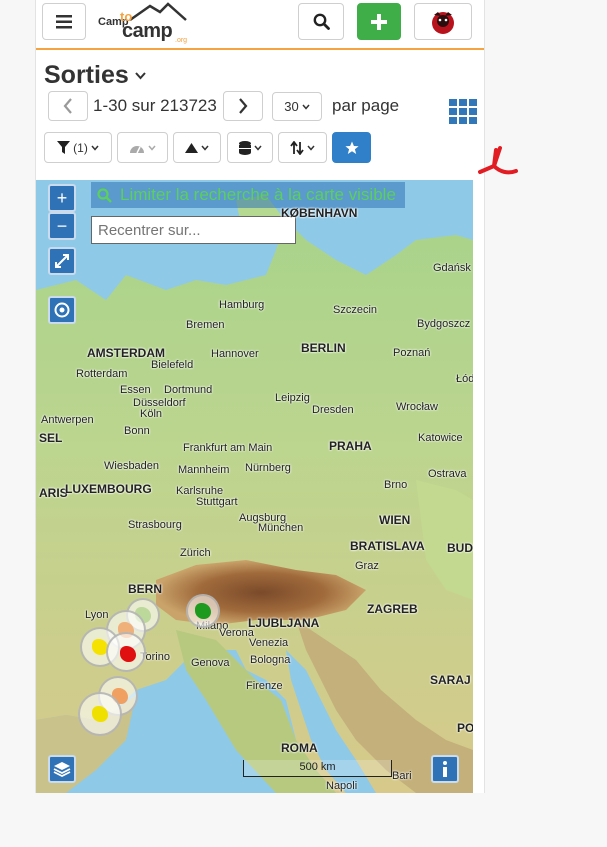 The width and height of the screenshot is (607, 847). I want to click on map-city-label: Strasbourg, so click(155, 525).